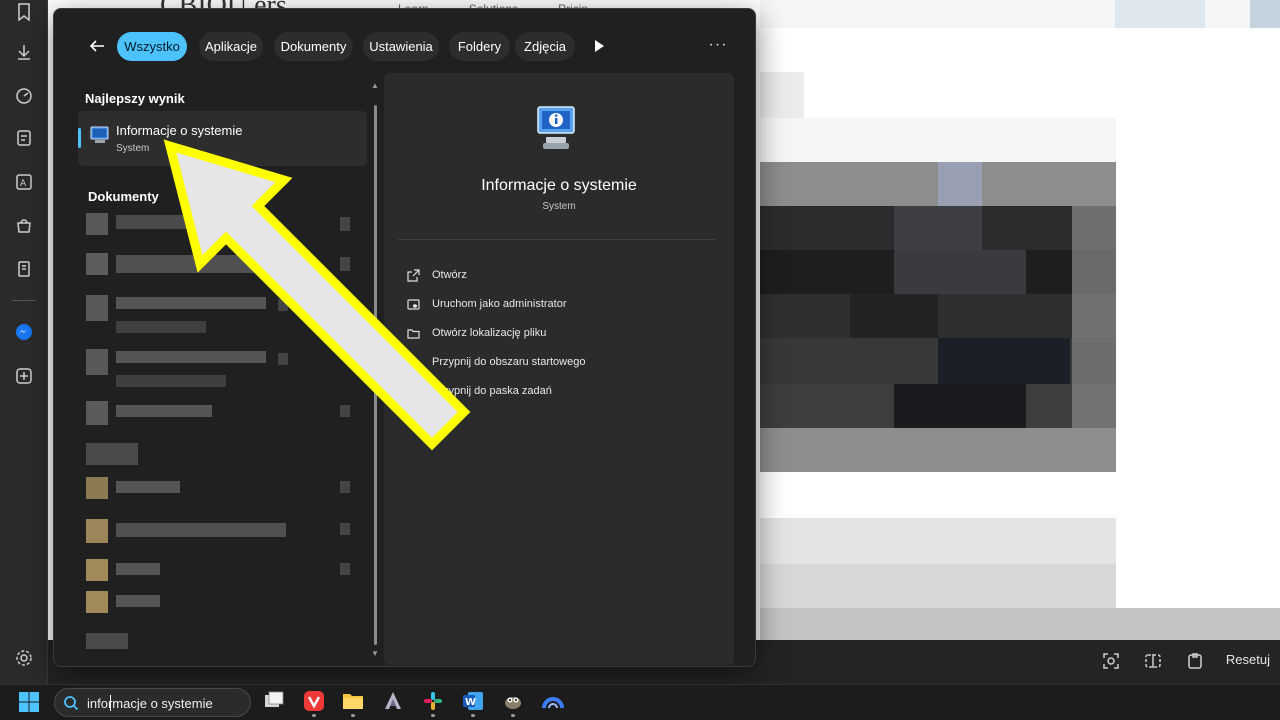 This screenshot has width=1280, height=720. Describe the element at coordinates (433, 703) in the screenshot. I see `slack-icon` at that location.